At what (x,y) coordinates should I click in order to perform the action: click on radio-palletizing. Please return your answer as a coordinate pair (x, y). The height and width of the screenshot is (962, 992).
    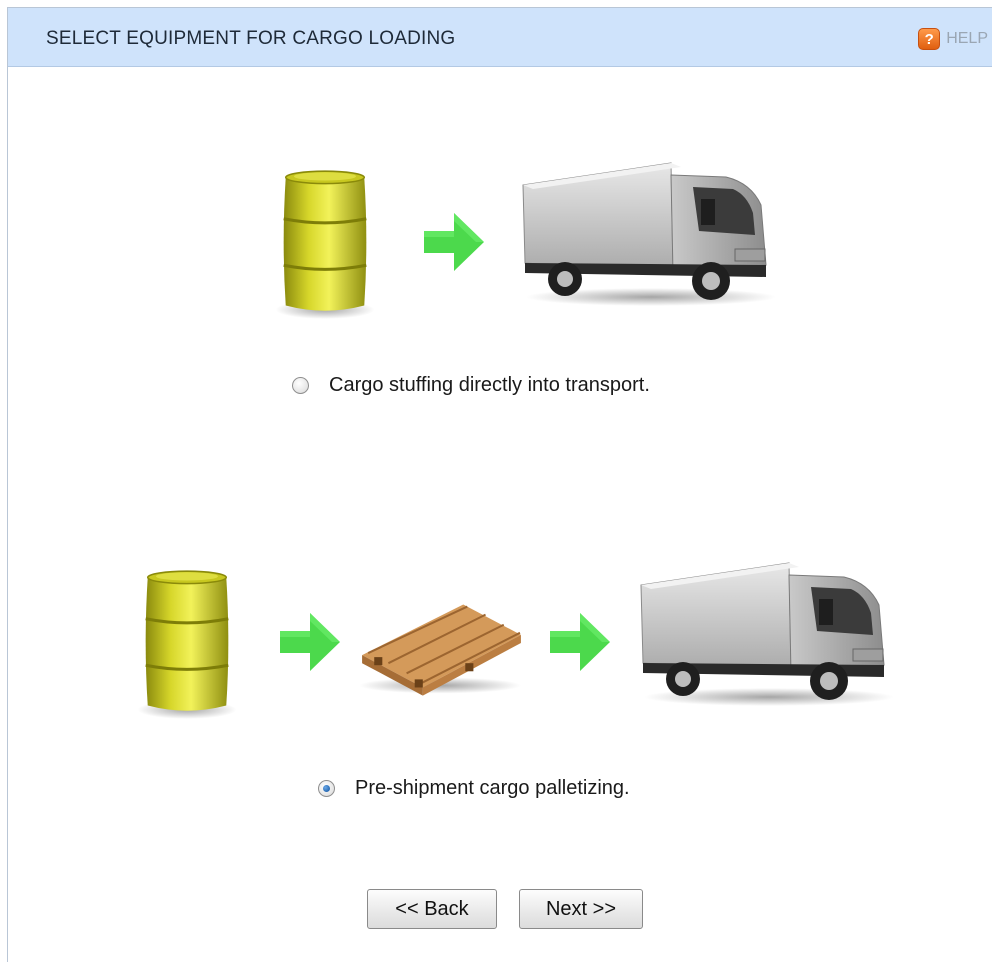
    Looking at the image, I should click on (326, 788).